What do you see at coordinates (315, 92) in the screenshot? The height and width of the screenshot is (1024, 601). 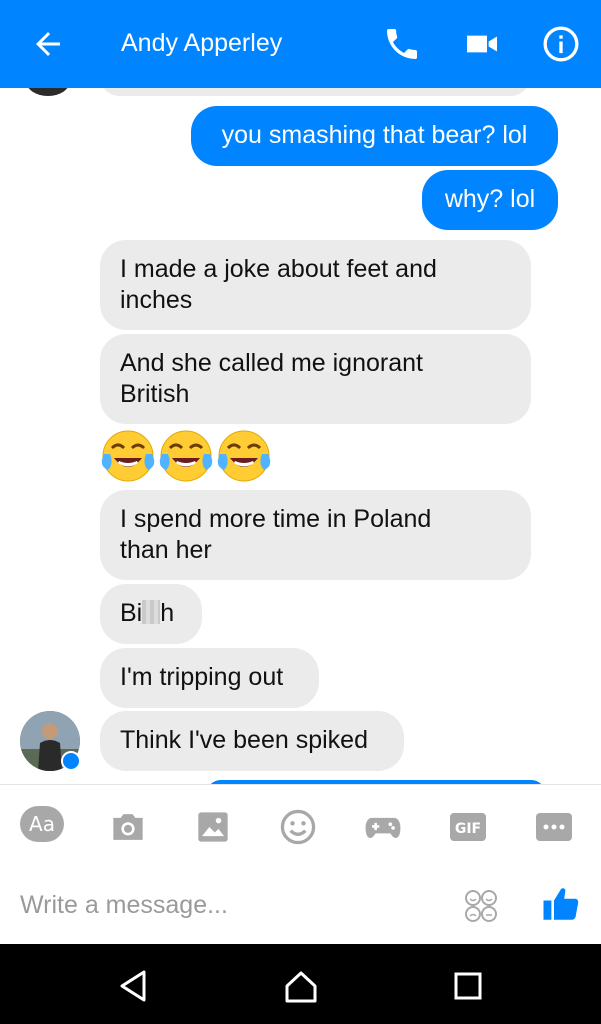 I see `message-bubble-partial` at bounding box center [315, 92].